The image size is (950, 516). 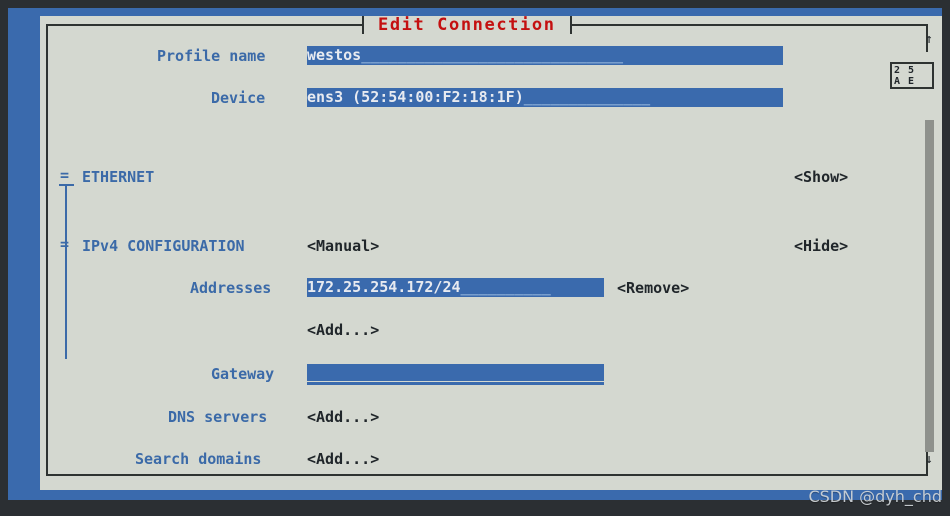 I want to click on device-label: Device, so click(x=238, y=98).